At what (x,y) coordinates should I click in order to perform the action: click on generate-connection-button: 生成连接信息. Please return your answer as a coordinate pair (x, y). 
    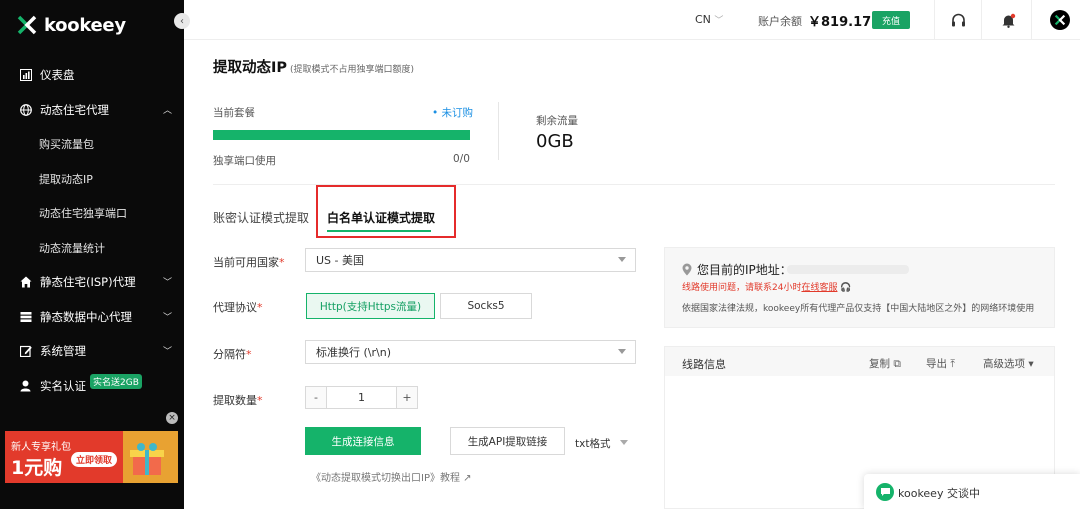
    Looking at the image, I should click on (363, 441).